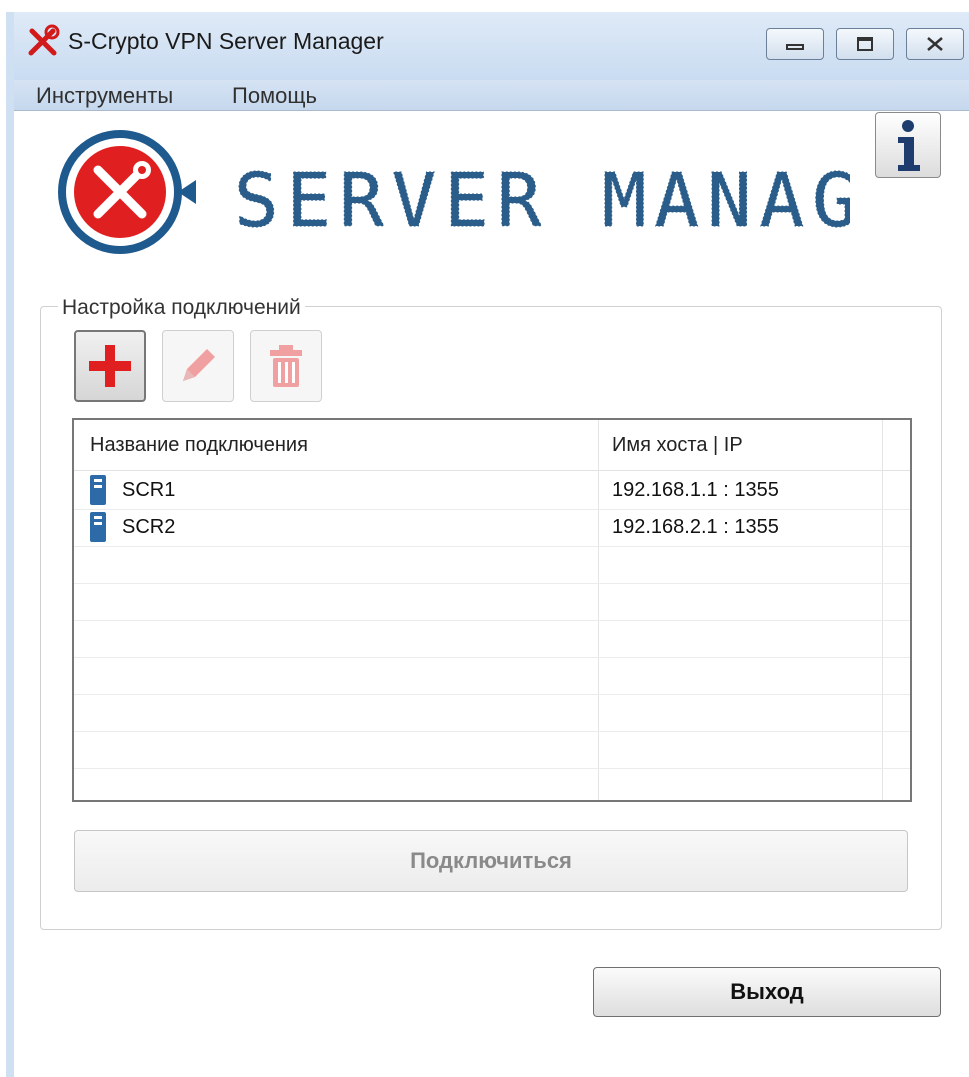 This screenshot has height=1077, width=969. I want to click on title-bar: S-Crypto VPN Server Manager, so click(491, 46).